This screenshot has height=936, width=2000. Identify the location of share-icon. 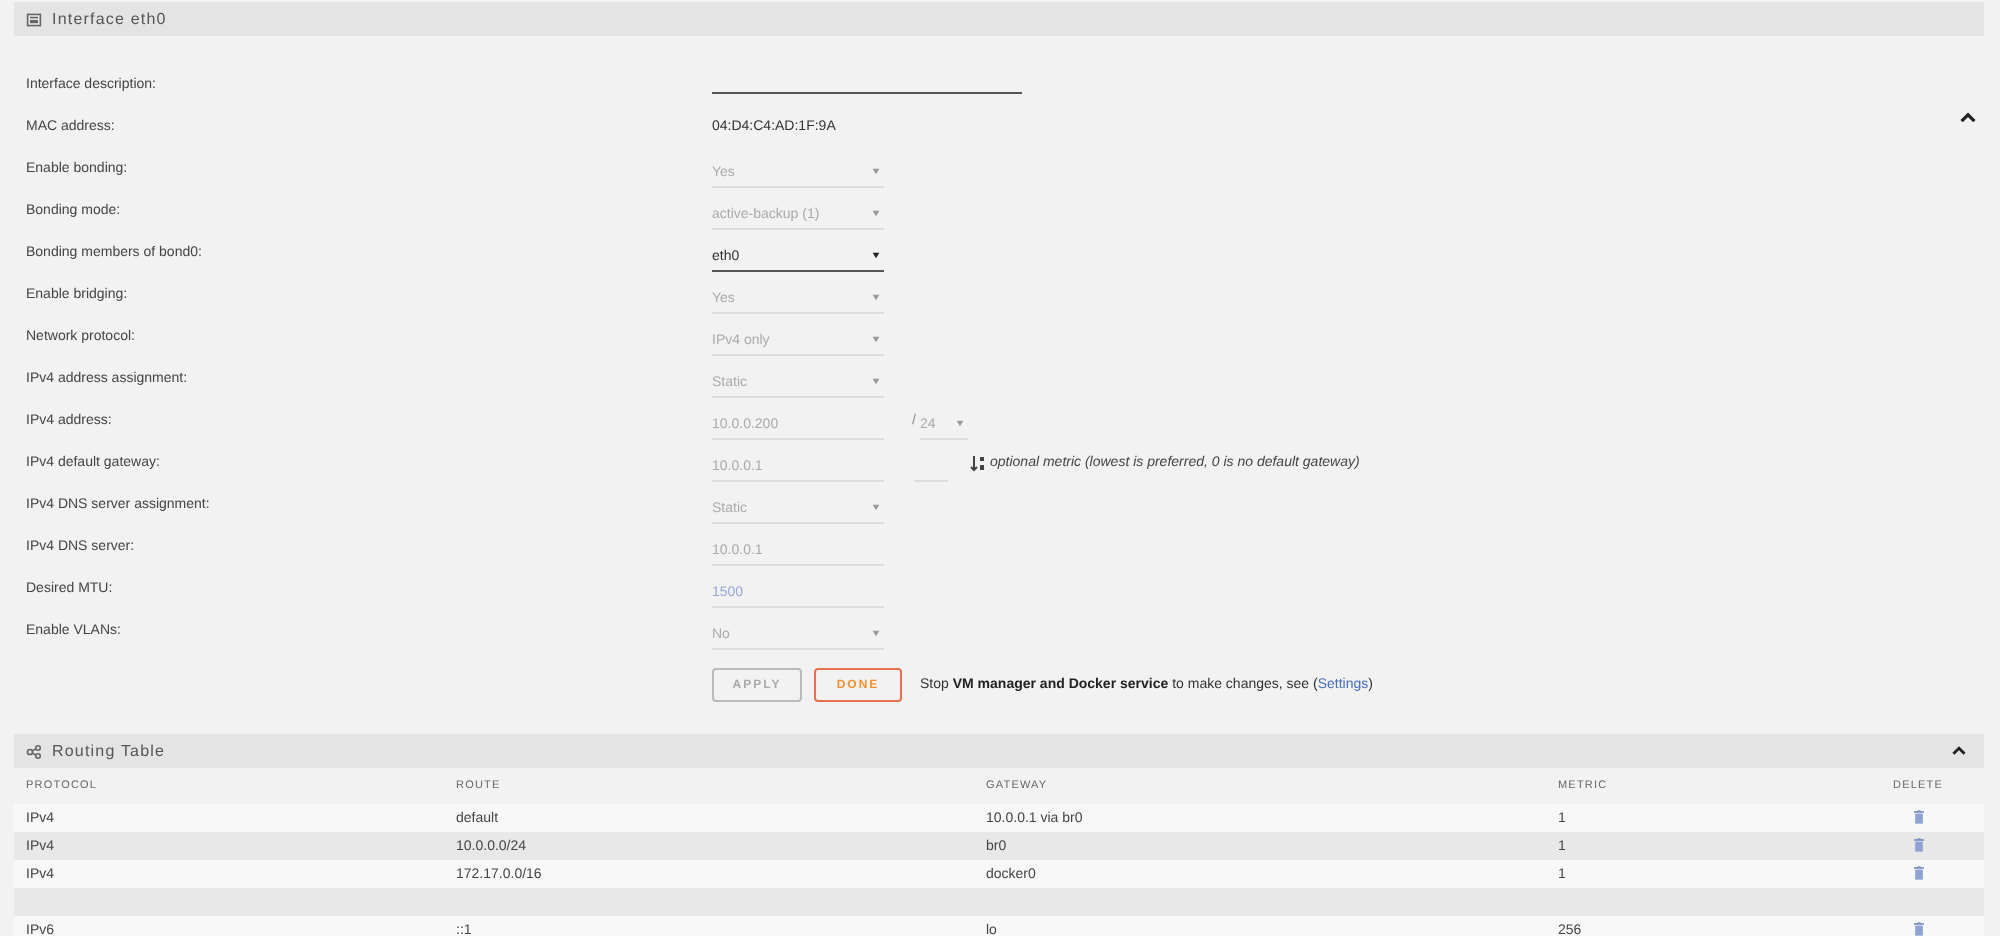
(34, 751).